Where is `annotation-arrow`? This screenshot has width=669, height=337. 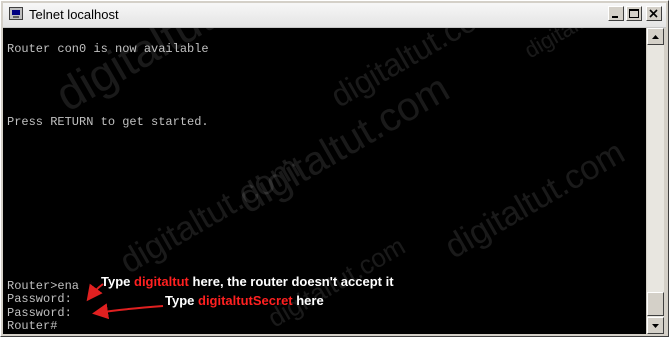 annotation-arrow is located at coordinates (128, 311).